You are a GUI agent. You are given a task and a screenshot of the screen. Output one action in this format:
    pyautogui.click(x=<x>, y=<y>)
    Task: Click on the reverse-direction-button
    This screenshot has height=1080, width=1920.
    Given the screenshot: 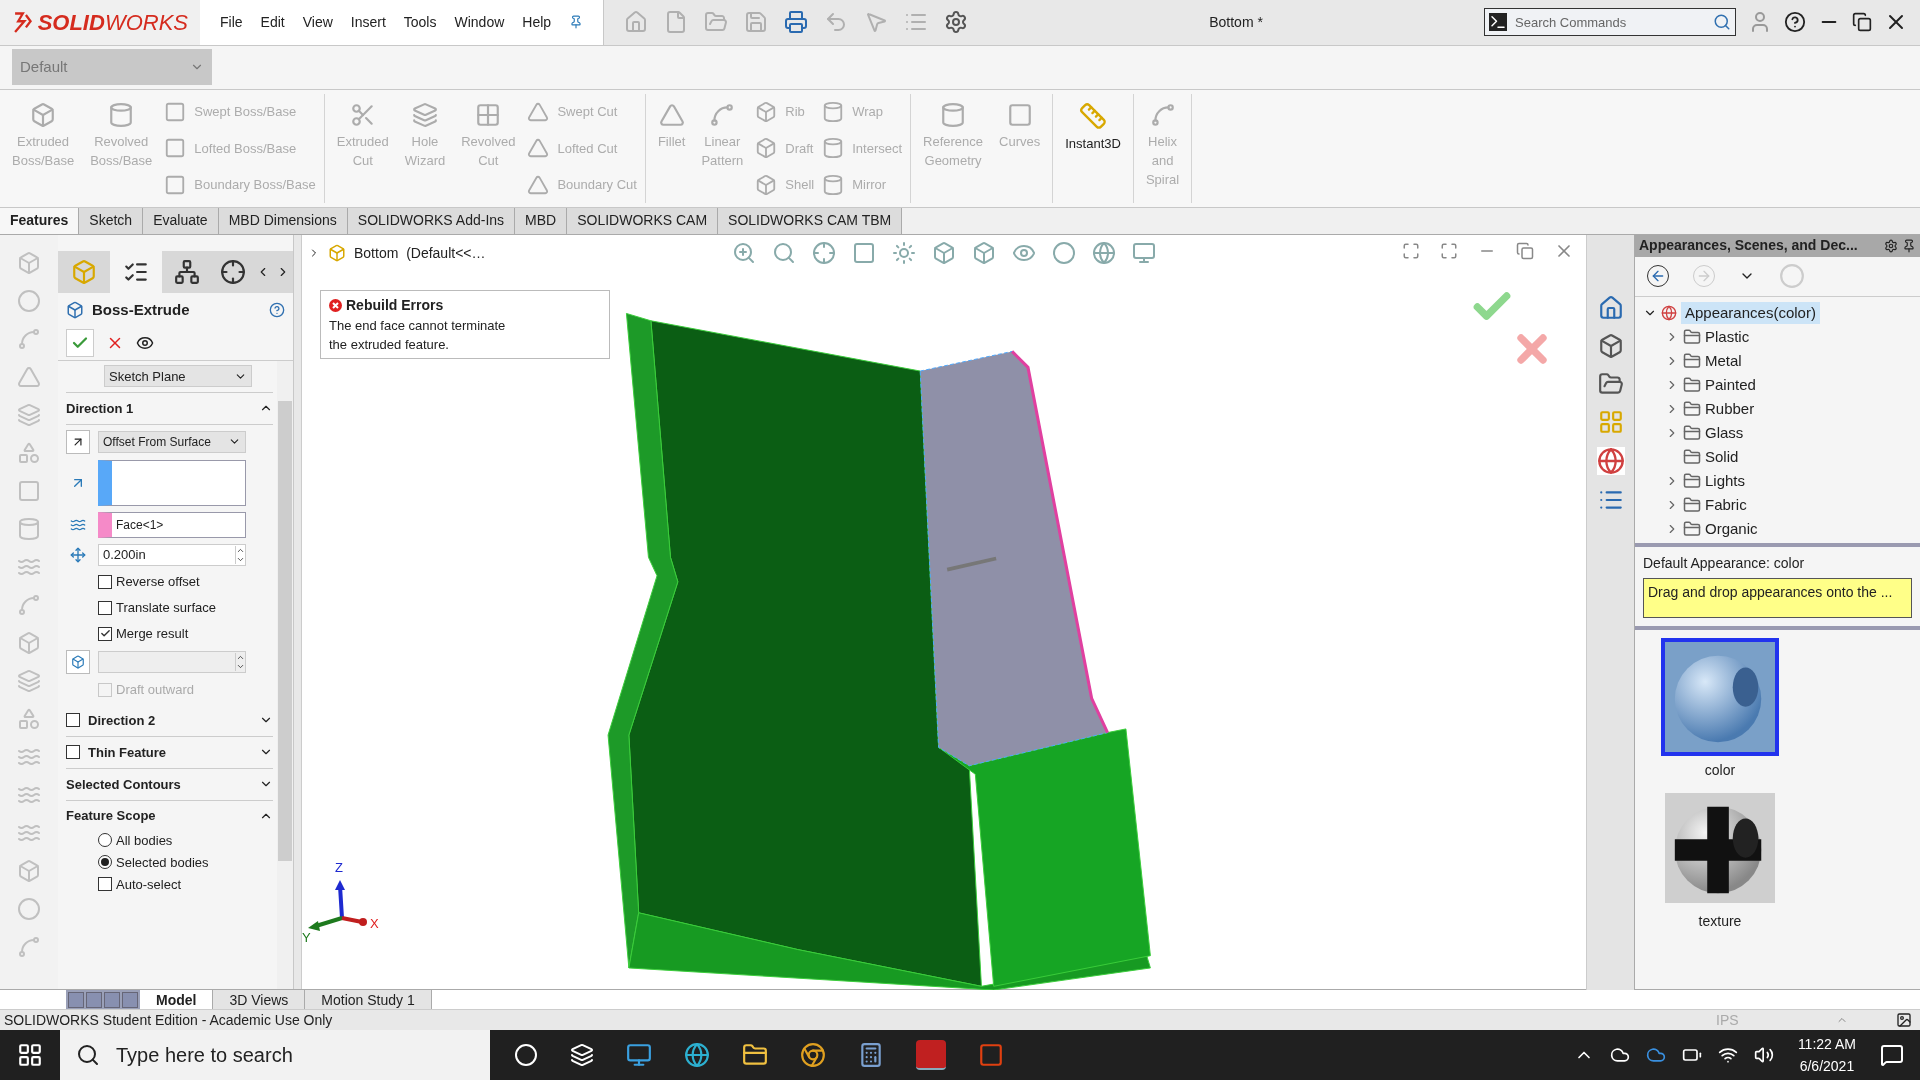 What is the action you would take?
    pyautogui.click(x=78, y=441)
    